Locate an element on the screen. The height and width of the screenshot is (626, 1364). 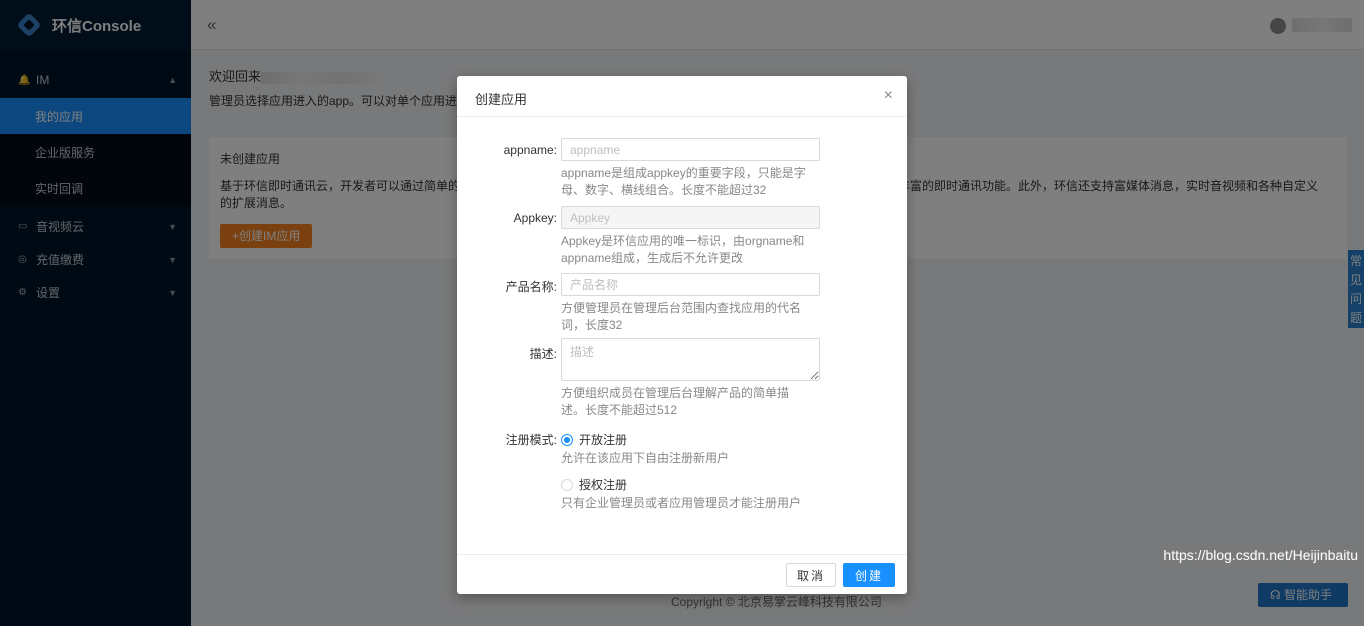
dialog-title: 创建应用 is located at coordinates (501, 99).